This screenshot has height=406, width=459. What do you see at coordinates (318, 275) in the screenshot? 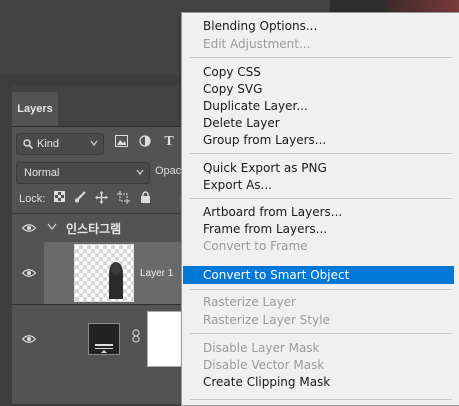
I see `menu-item-convert-to-smart-object: Convert to Smart Object` at bounding box center [318, 275].